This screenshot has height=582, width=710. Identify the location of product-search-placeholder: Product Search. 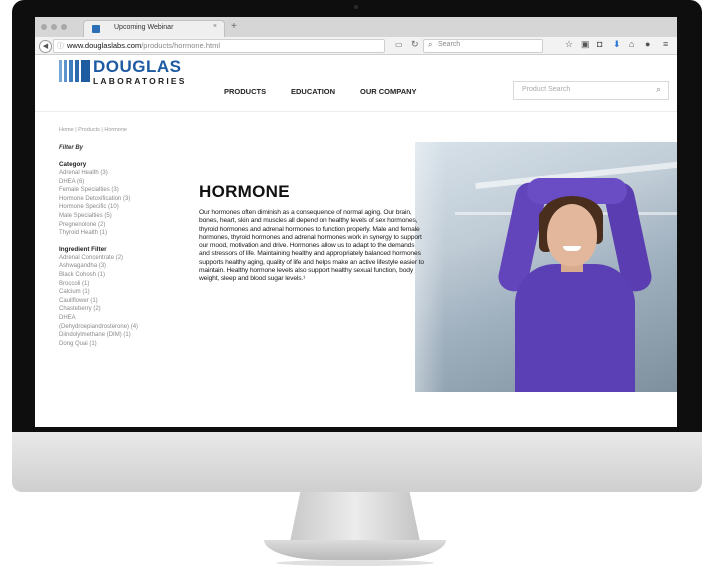
(546, 89).